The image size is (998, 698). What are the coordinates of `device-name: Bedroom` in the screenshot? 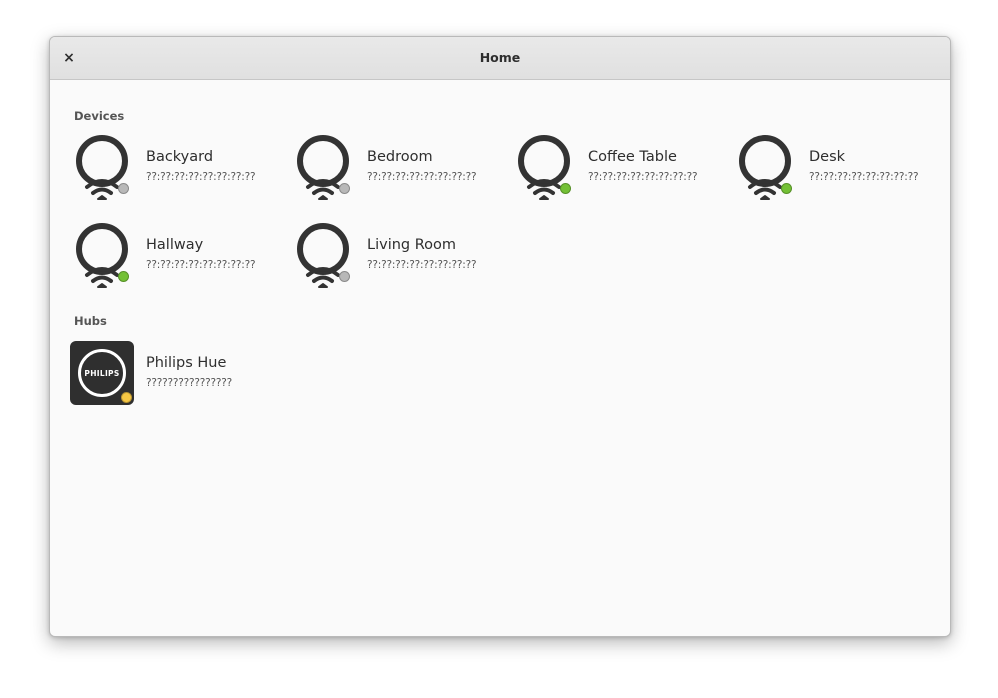 It's located at (400, 157).